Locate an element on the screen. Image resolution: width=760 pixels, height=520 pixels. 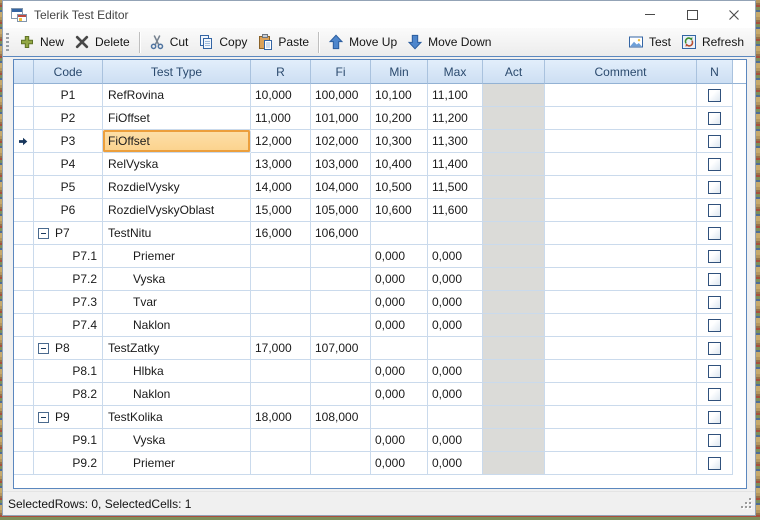
cell-max: 11,200 is located at coordinates (455, 118).